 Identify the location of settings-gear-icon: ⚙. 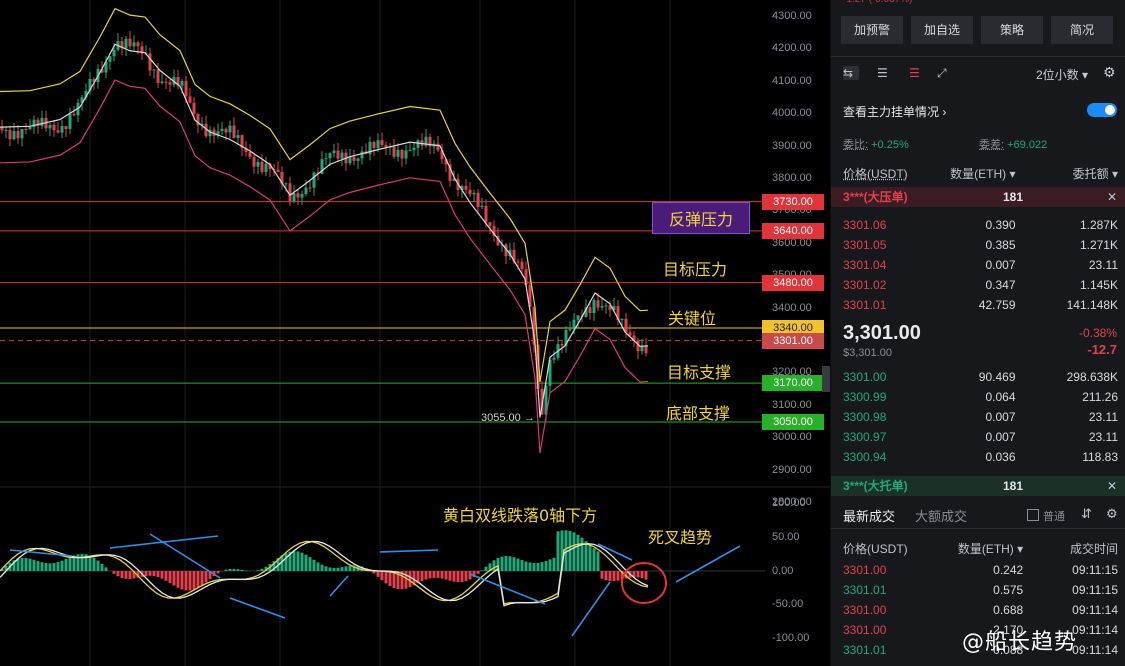
(1109, 72).